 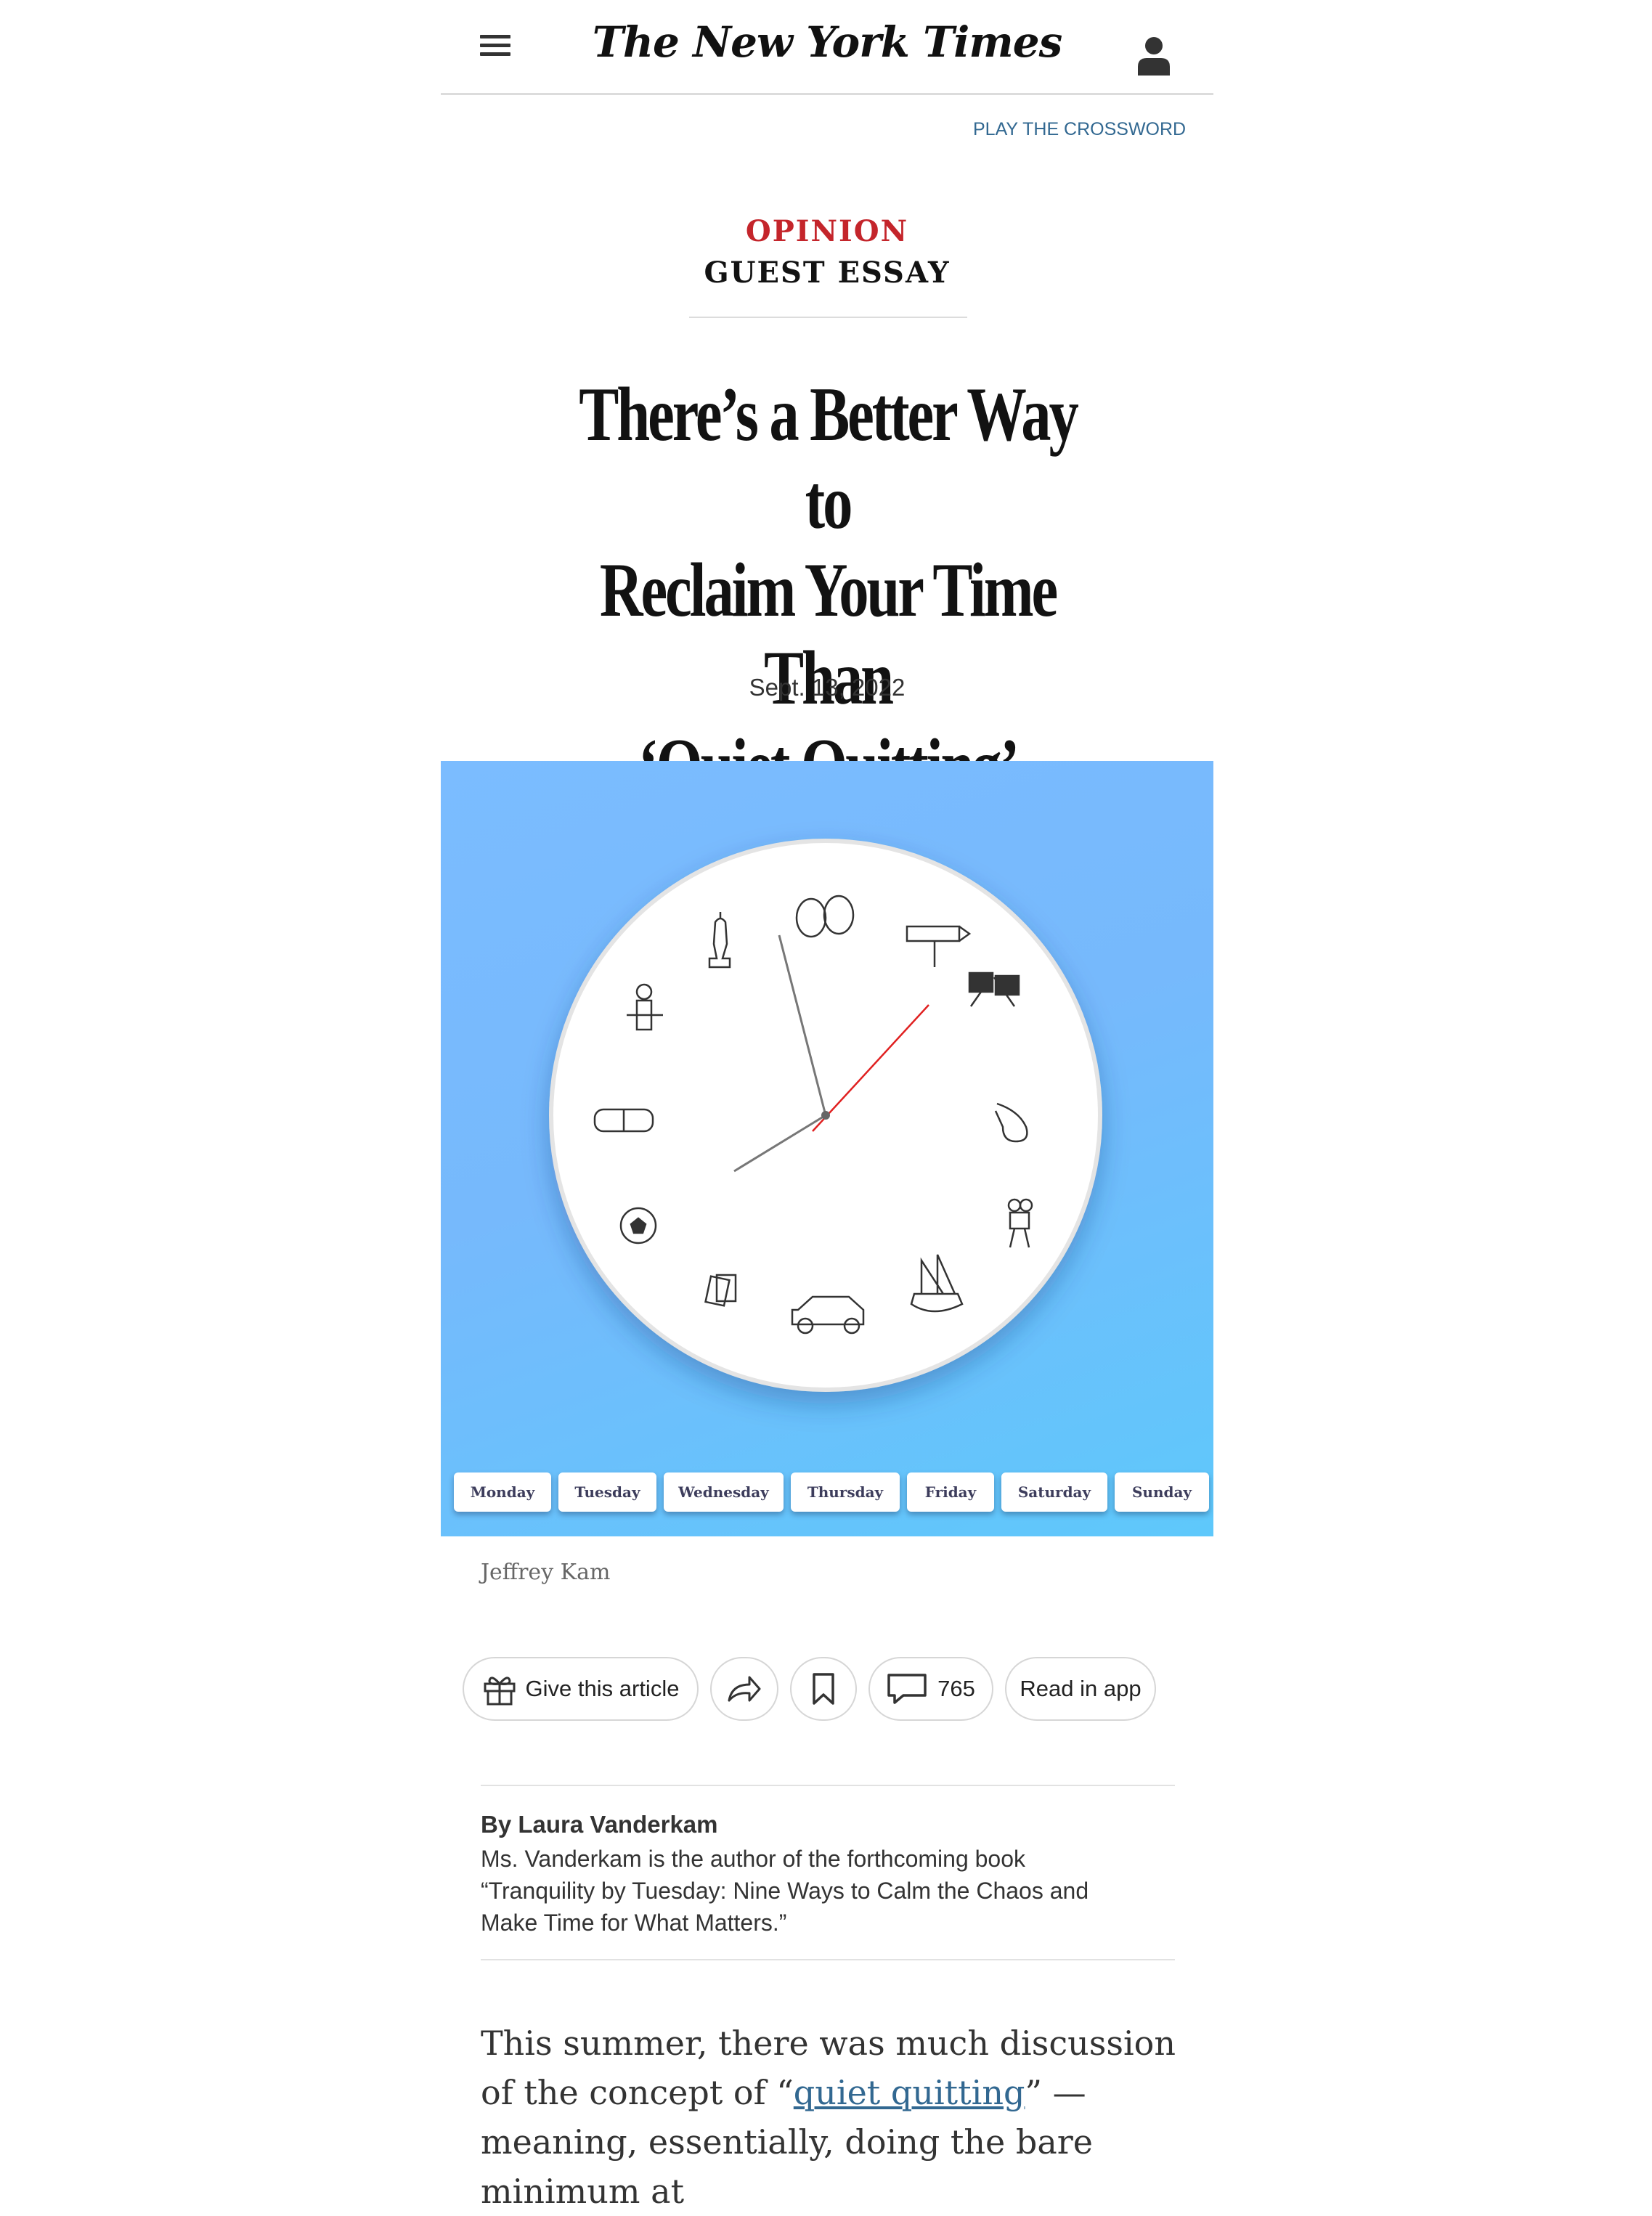 I want to click on account-icon, so click(x=1153, y=55).